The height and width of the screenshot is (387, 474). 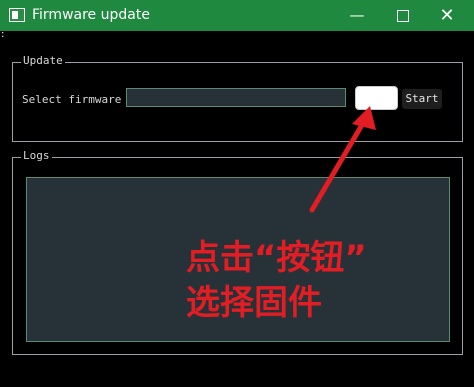 I want to click on select-firmware-label: Select firmware, so click(x=72, y=99).